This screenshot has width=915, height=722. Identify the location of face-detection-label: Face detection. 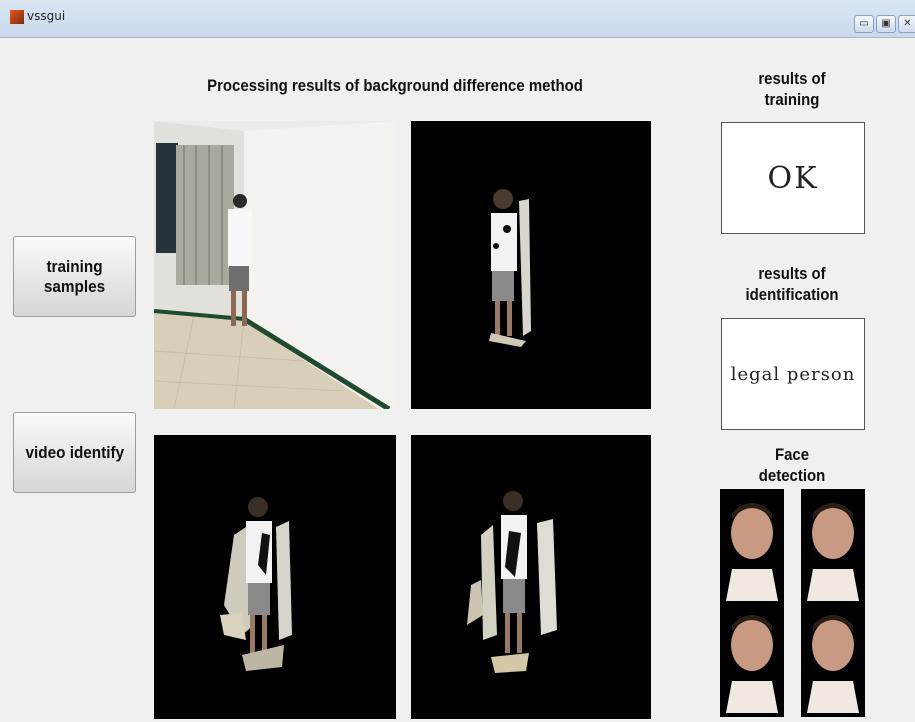
(792, 465).